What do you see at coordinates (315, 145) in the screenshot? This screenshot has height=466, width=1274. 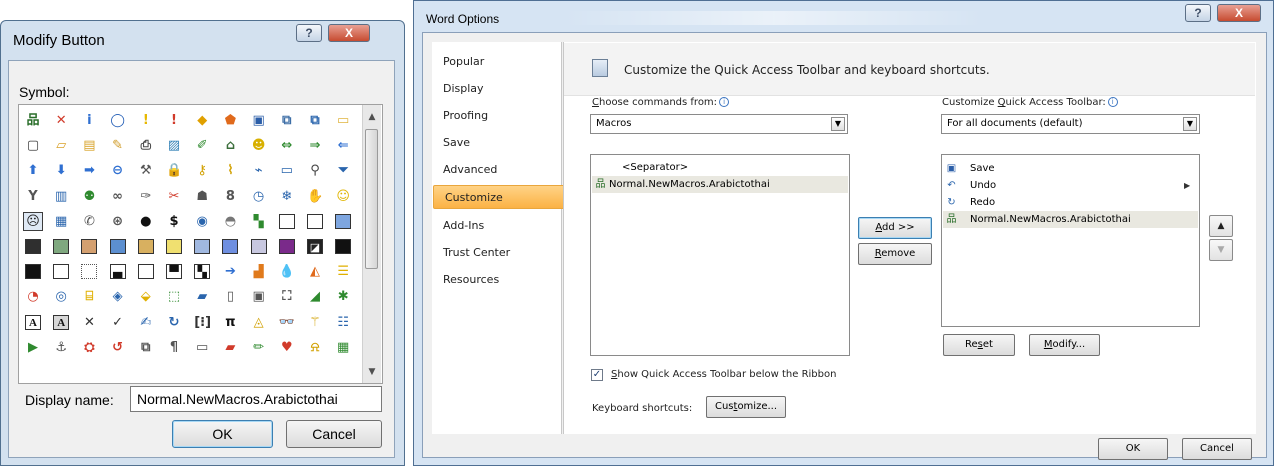 I see `symbol-arrR-icon: ⇒` at bounding box center [315, 145].